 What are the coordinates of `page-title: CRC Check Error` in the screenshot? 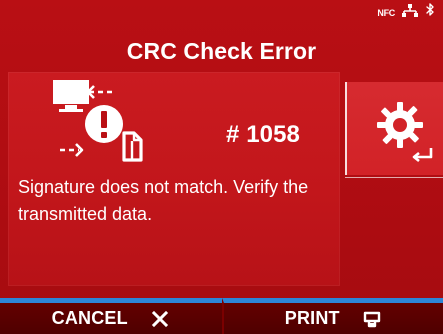 It's located at (221, 51).